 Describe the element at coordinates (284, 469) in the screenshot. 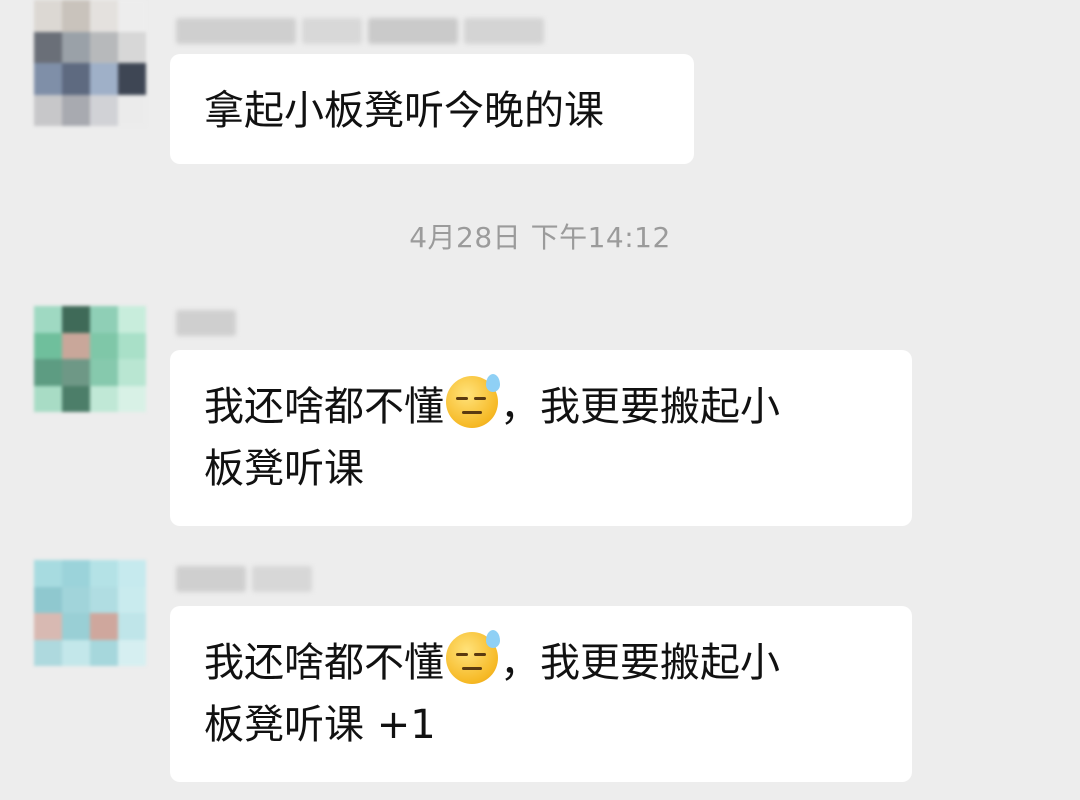

I see `message-text: 板凳听课` at that location.